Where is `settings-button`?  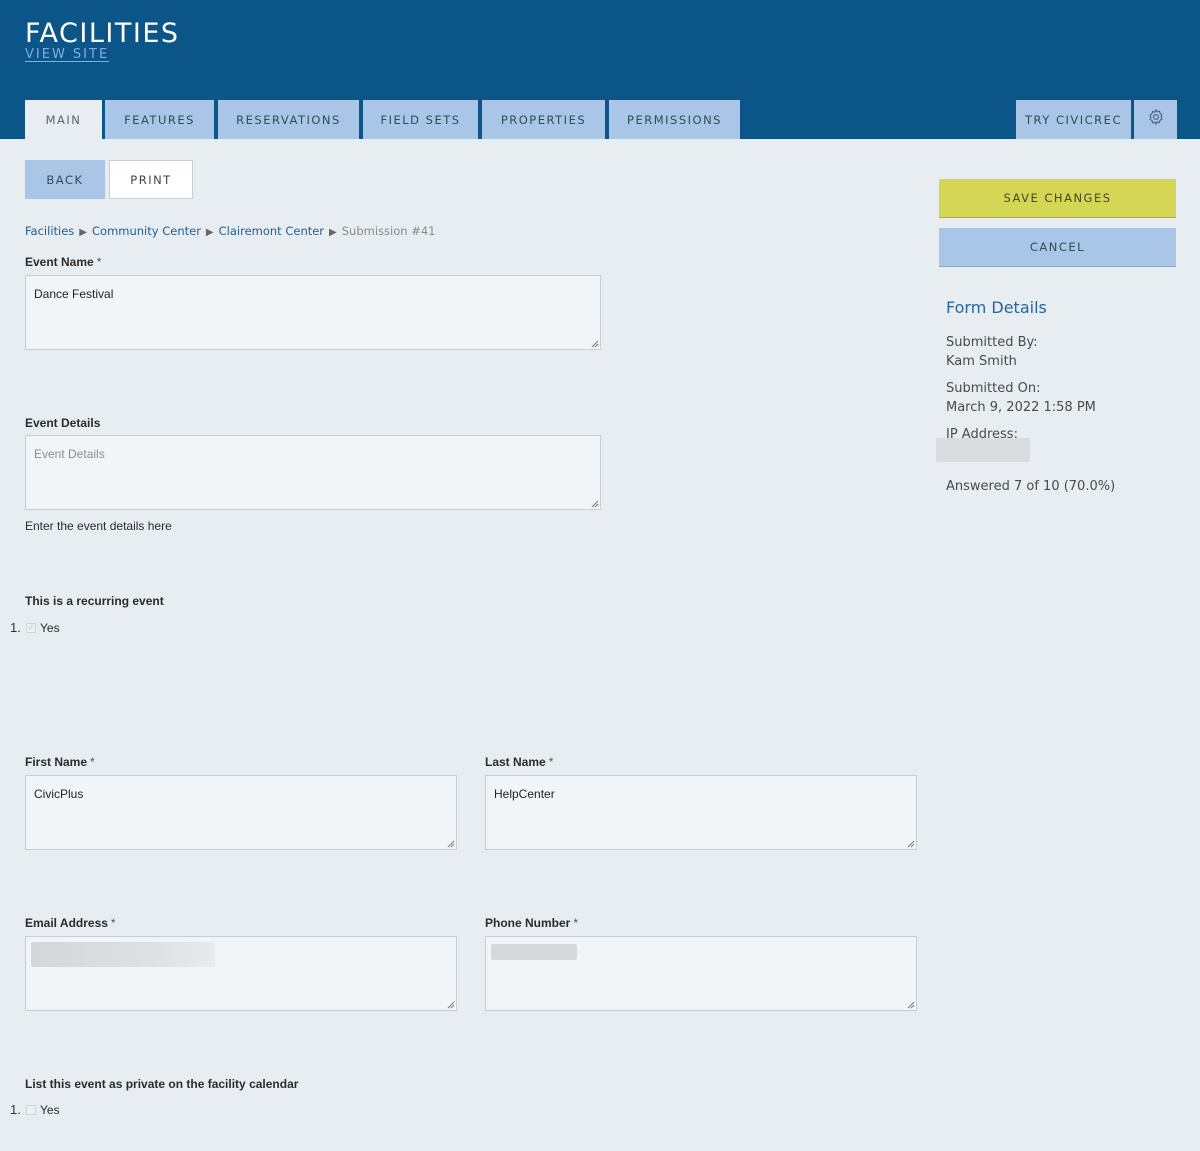
settings-button is located at coordinates (1155, 119).